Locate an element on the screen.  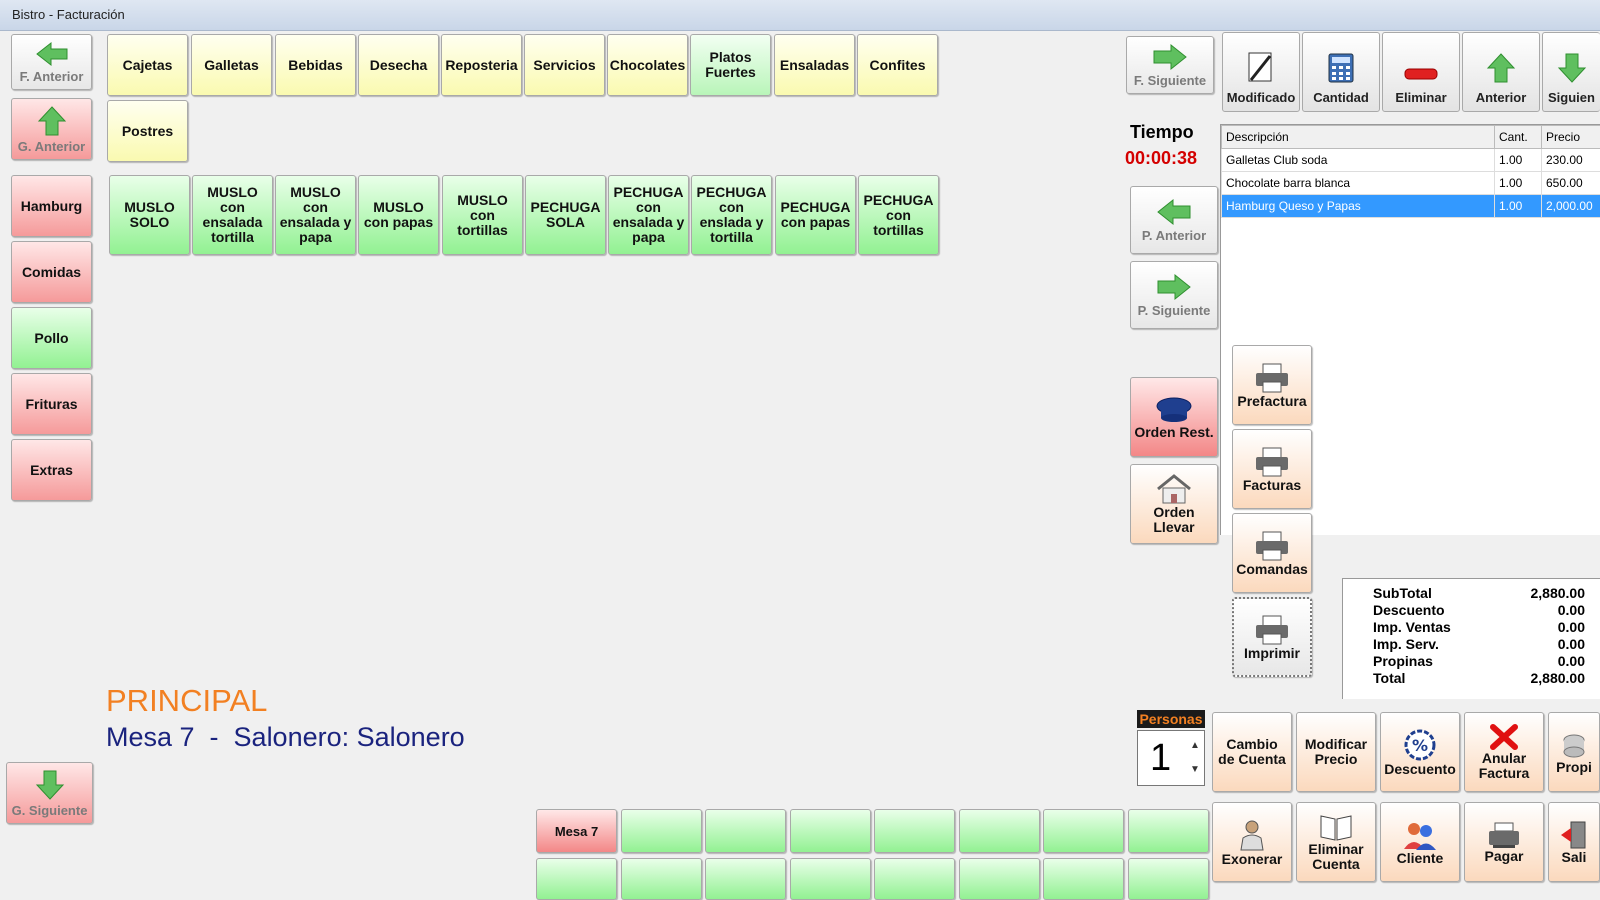
anular-factura-button: Anular Factura is located at coordinates (1504, 752).